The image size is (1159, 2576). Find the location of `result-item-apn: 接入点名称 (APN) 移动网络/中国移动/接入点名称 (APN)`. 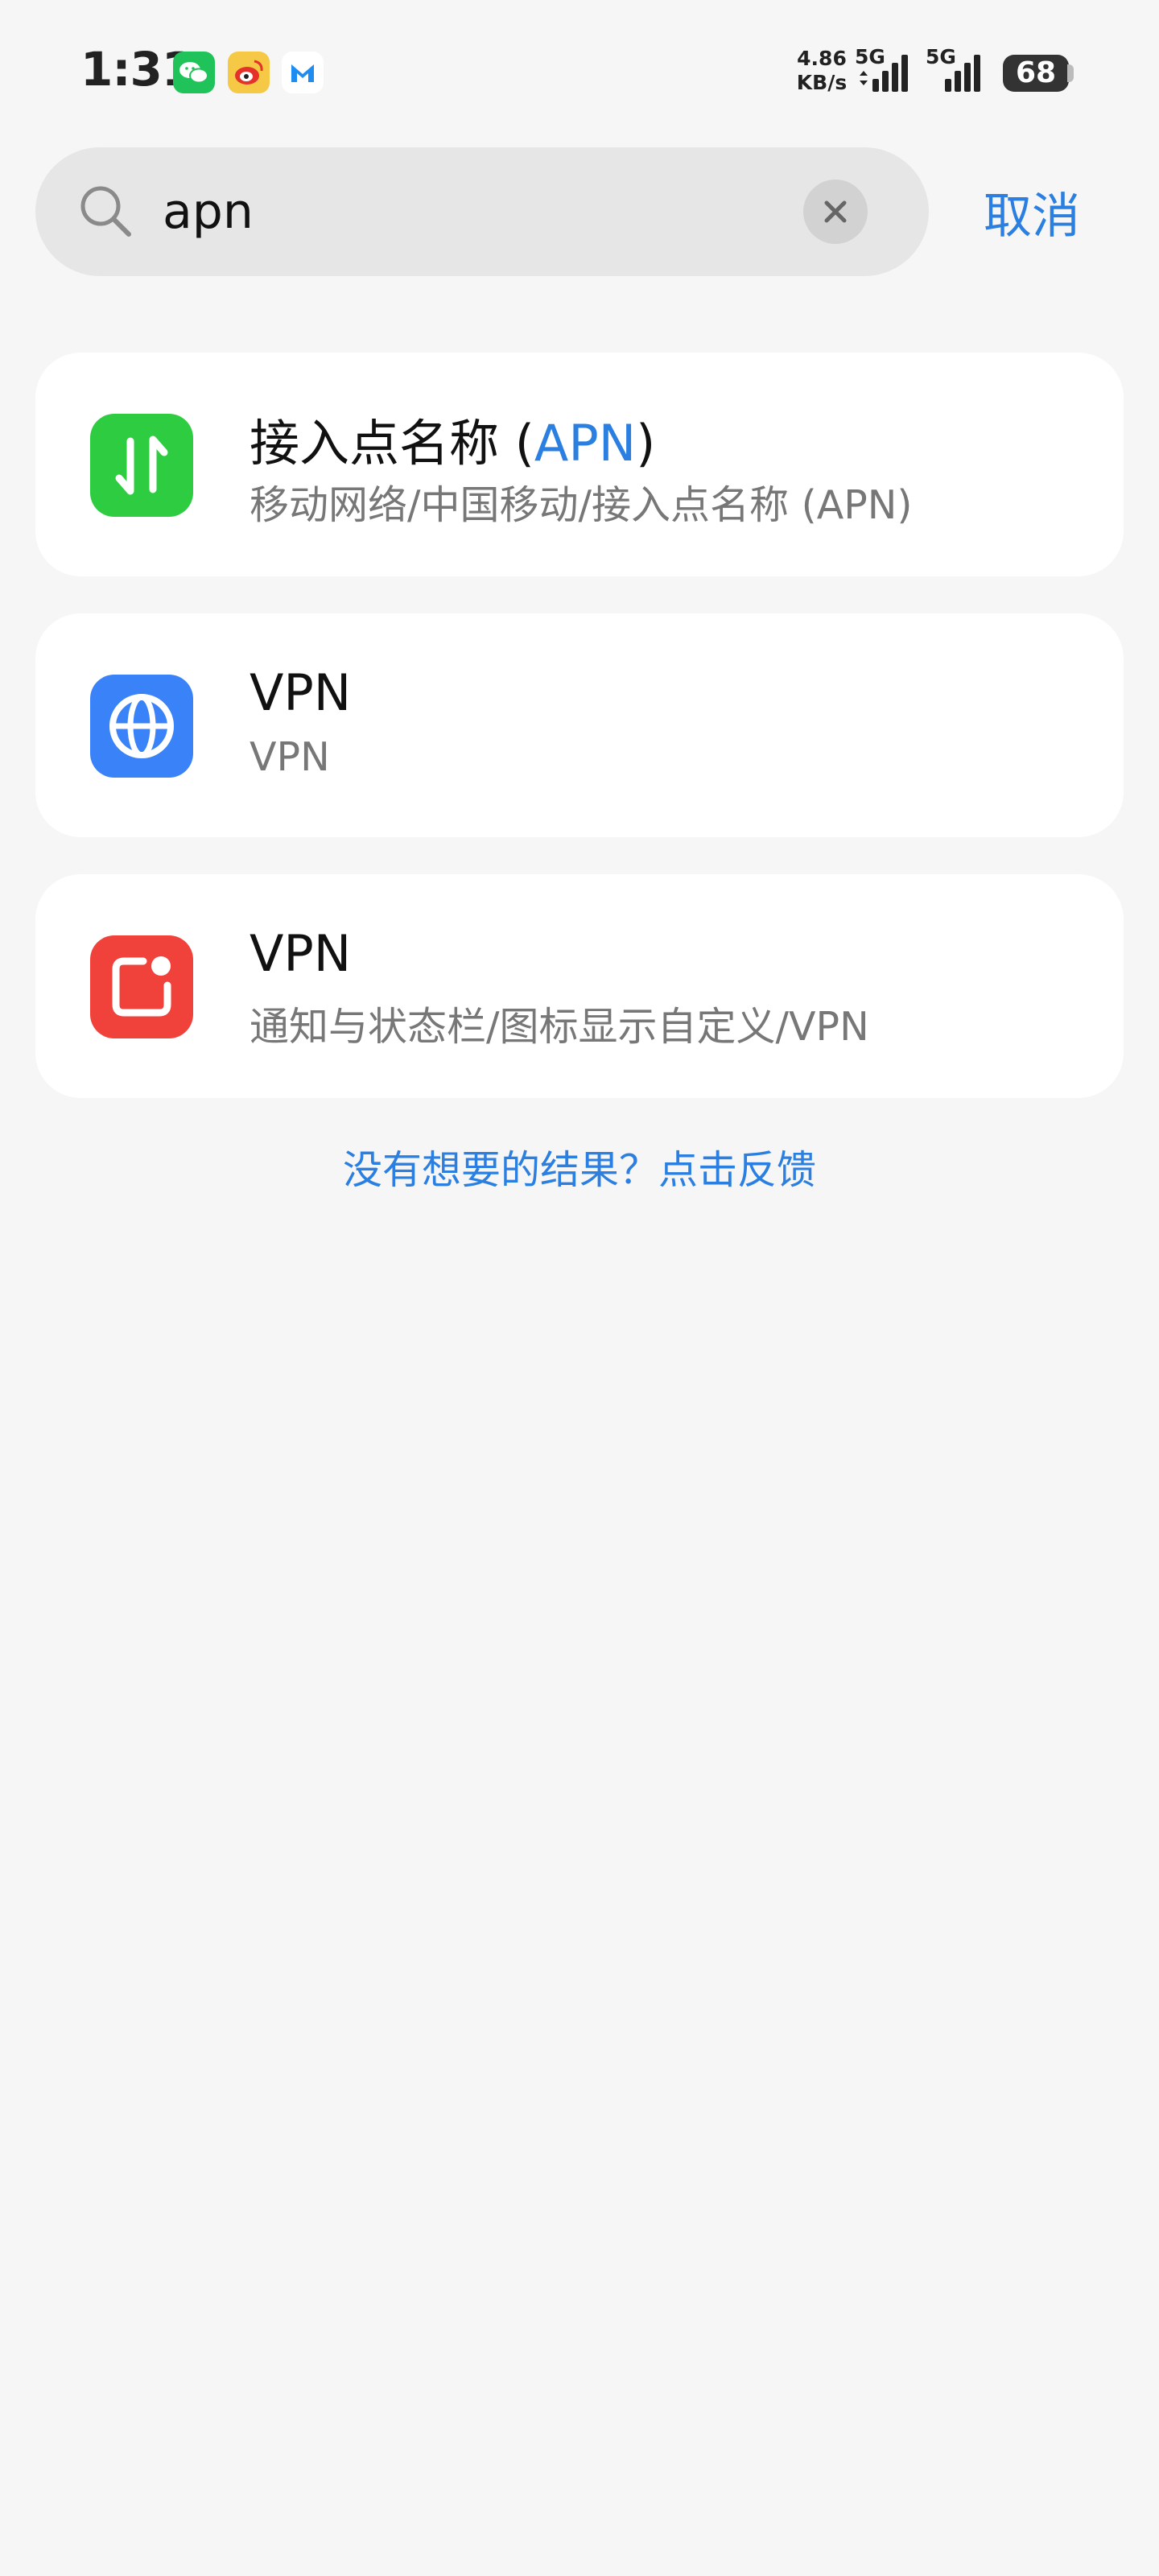

result-item-apn: 接入点名称 (APN) 移动网络/中国移动/接入点名称 (APN) is located at coordinates (579, 464).